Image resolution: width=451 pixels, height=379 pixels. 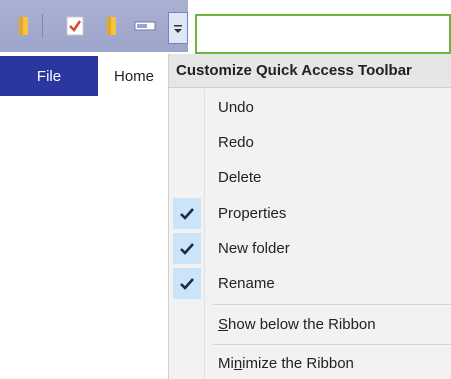 I want to click on properties-check-icon, so click(x=75, y=26).